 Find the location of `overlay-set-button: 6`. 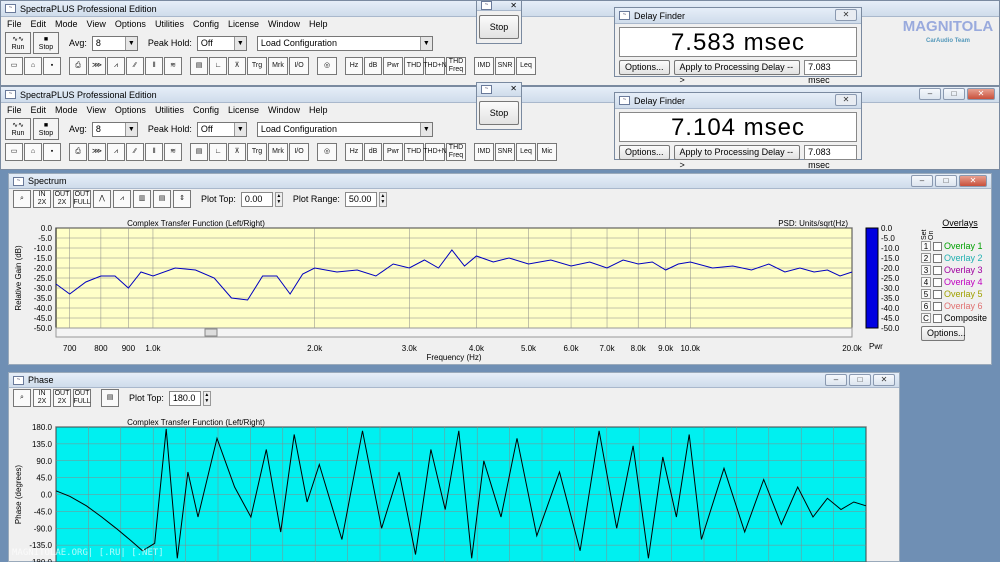

overlay-set-button: 6 is located at coordinates (926, 306).